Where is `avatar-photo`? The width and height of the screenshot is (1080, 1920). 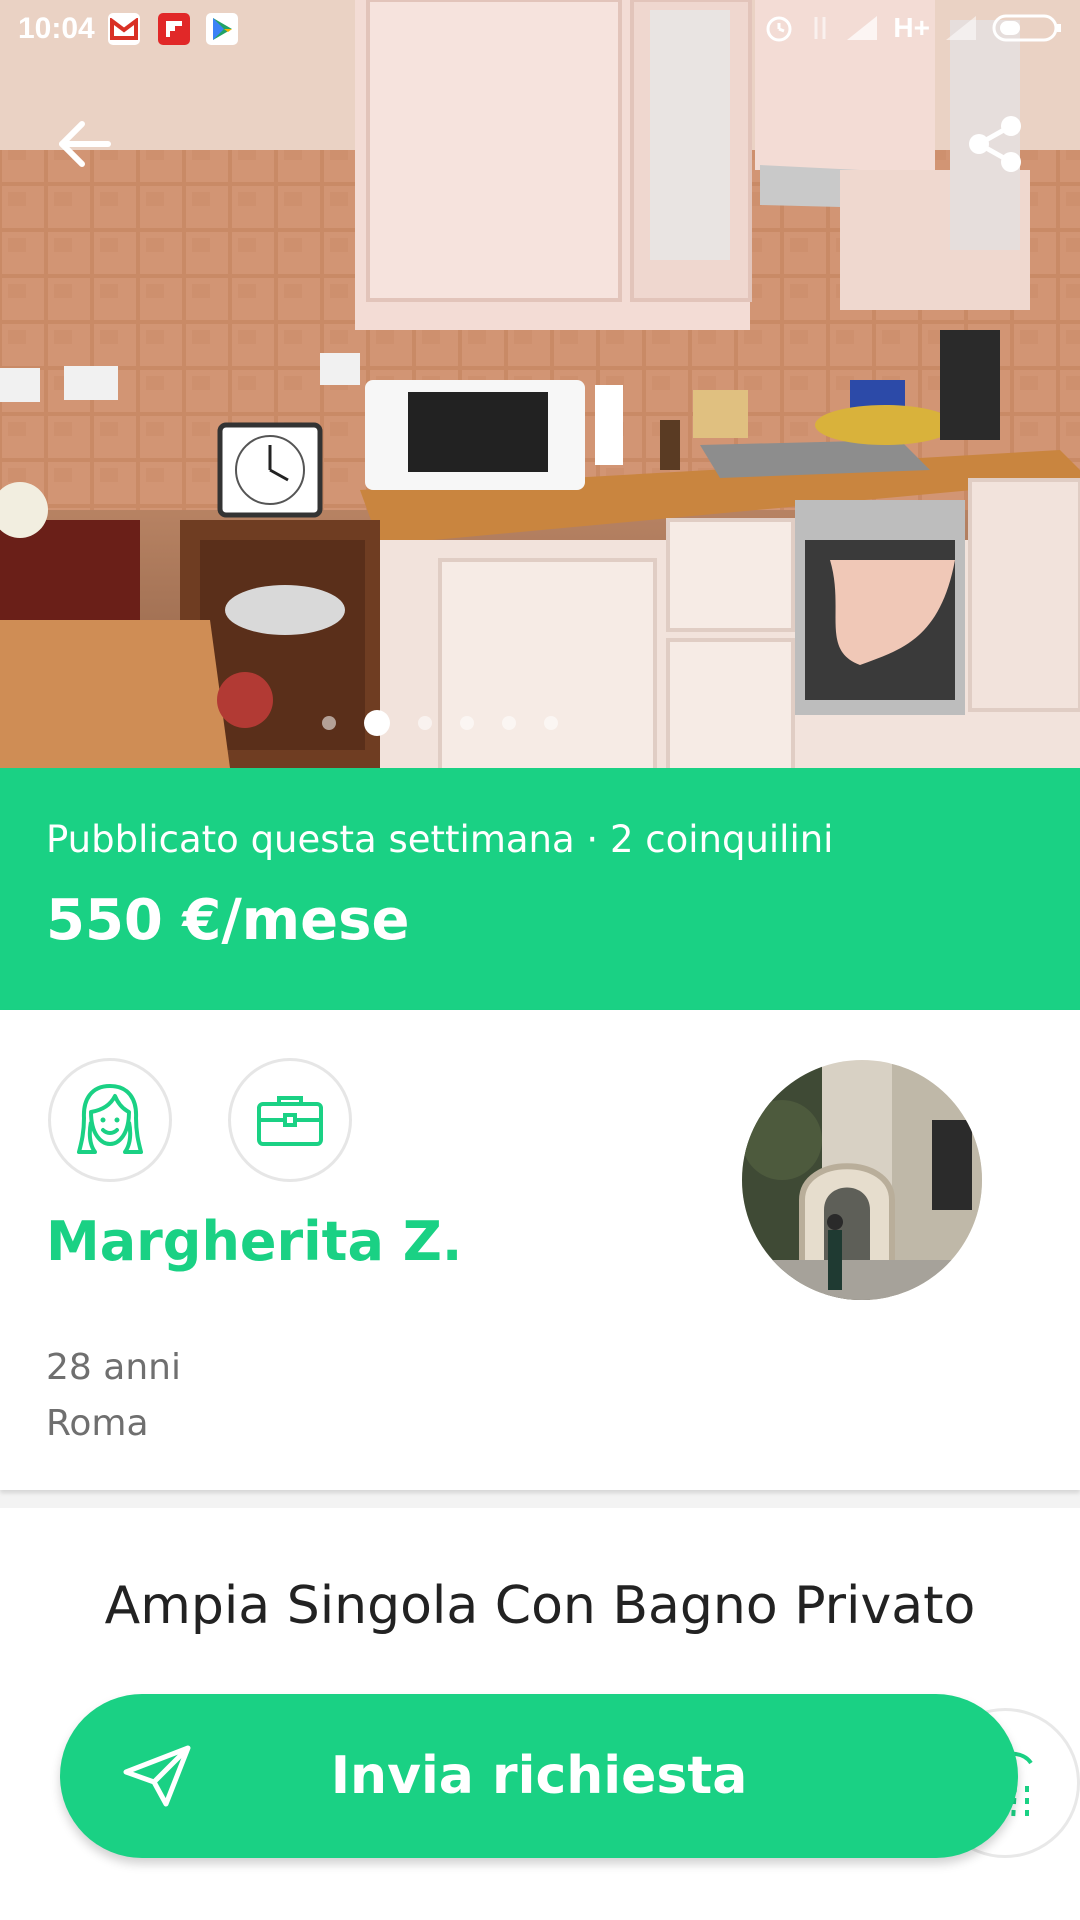
avatar-photo is located at coordinates (862, 1180).